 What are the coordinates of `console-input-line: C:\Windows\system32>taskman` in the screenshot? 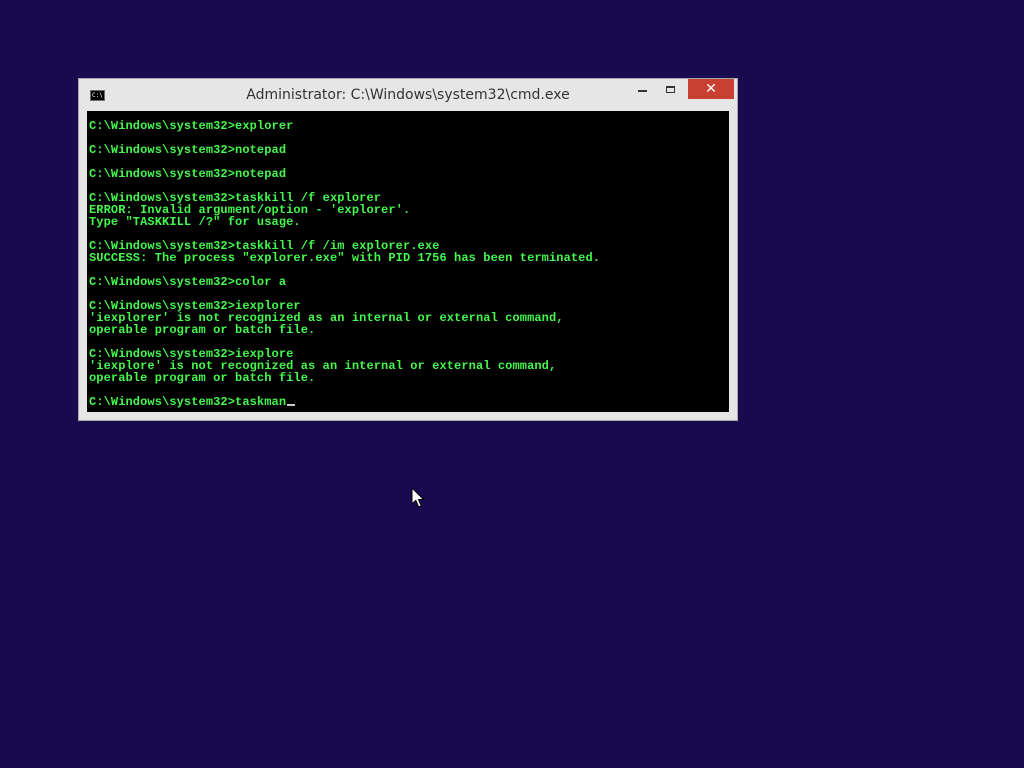 It's located at (409, 402).